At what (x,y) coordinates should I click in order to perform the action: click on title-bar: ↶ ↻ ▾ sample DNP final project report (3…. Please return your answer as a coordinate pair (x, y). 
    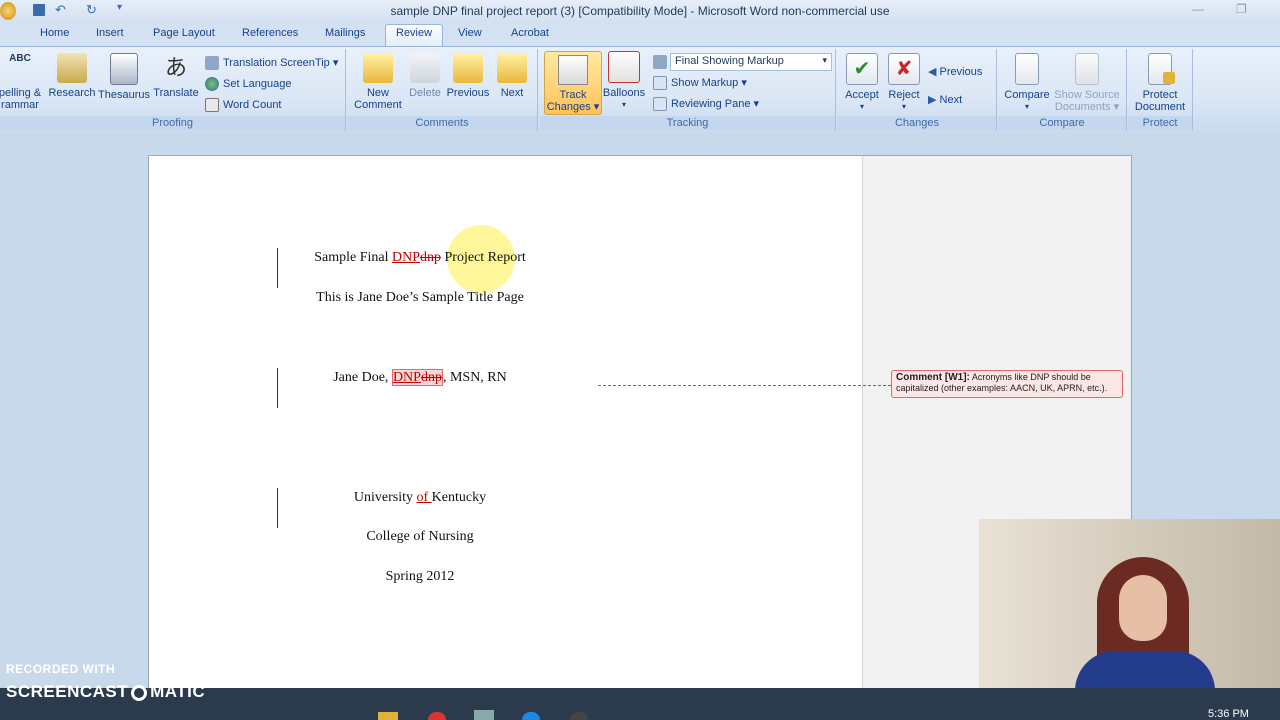
    Looking at the image, I should click on (640, 11).